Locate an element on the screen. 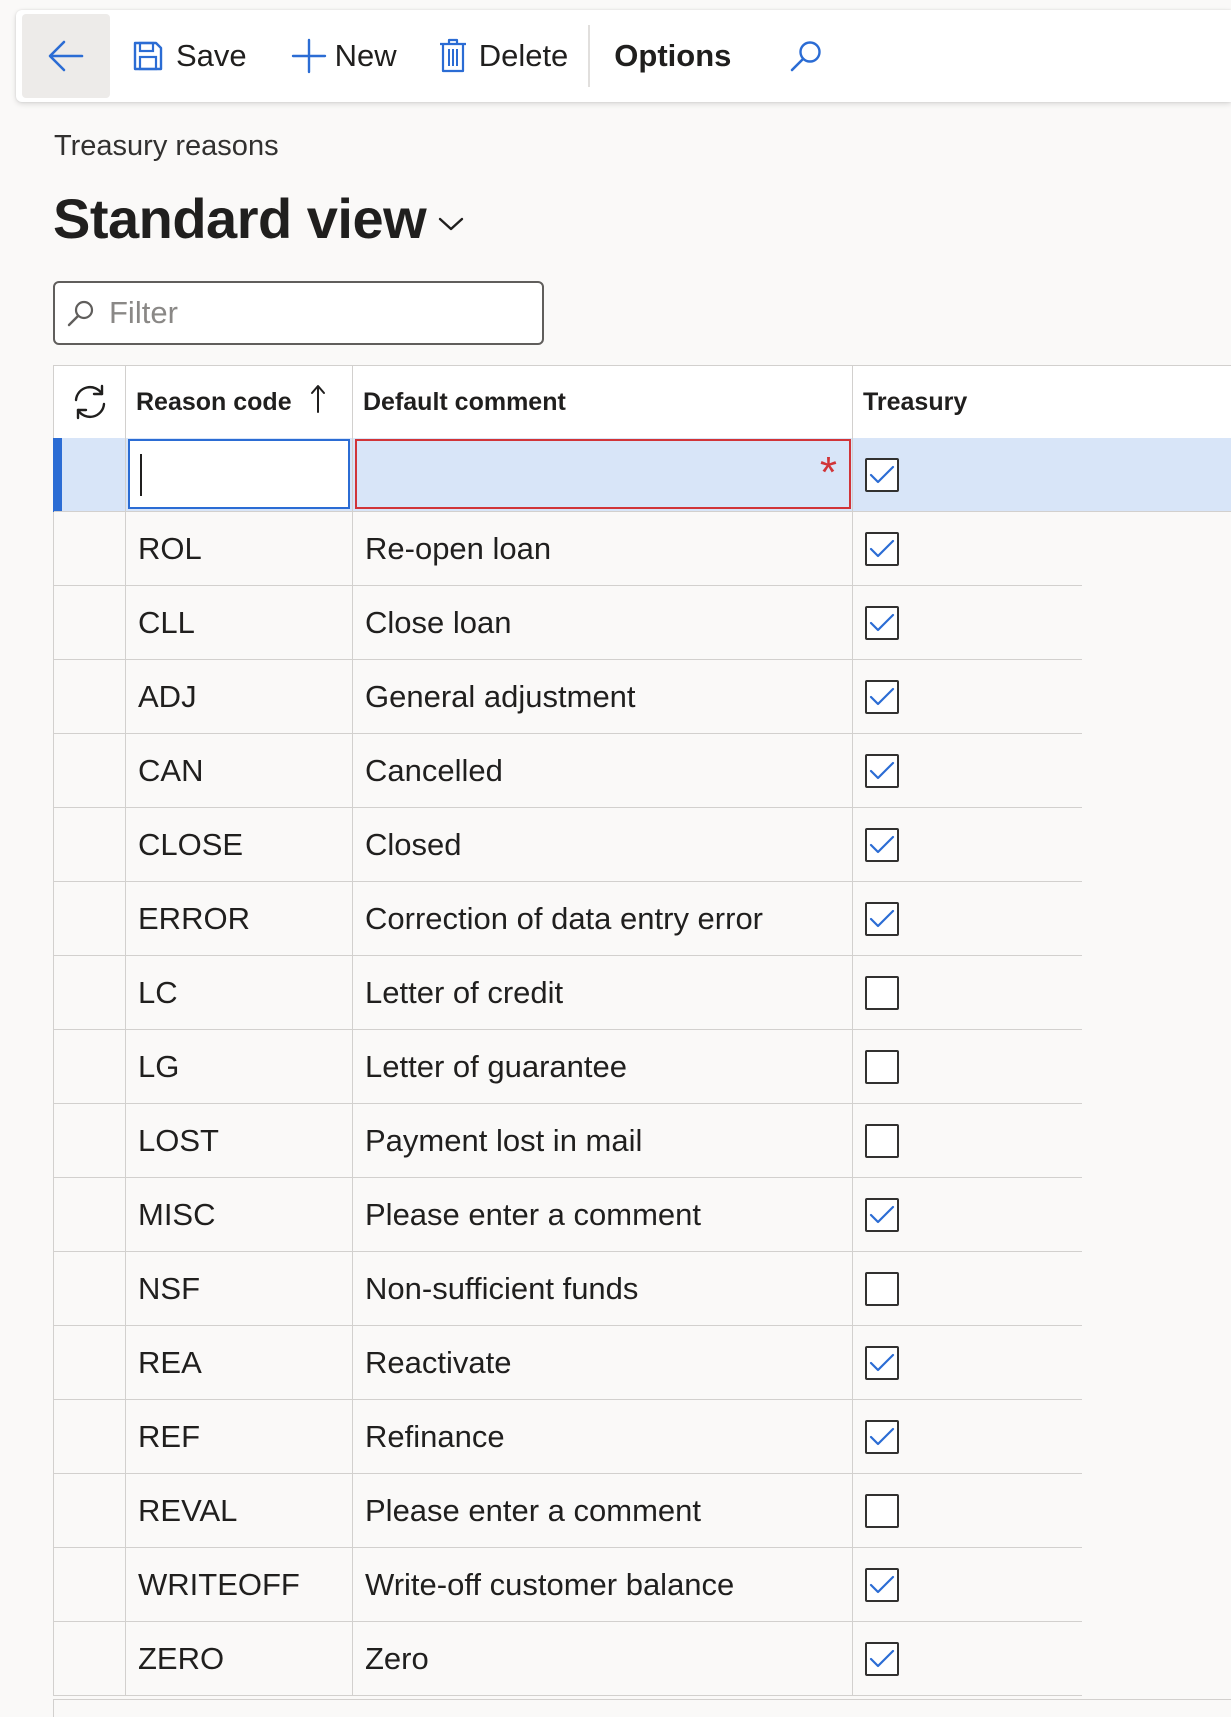 The width and height of the screenshot is (1231, 1717). table-row: NSF Non-sufficient funds is located at coordinates (642, 1289).